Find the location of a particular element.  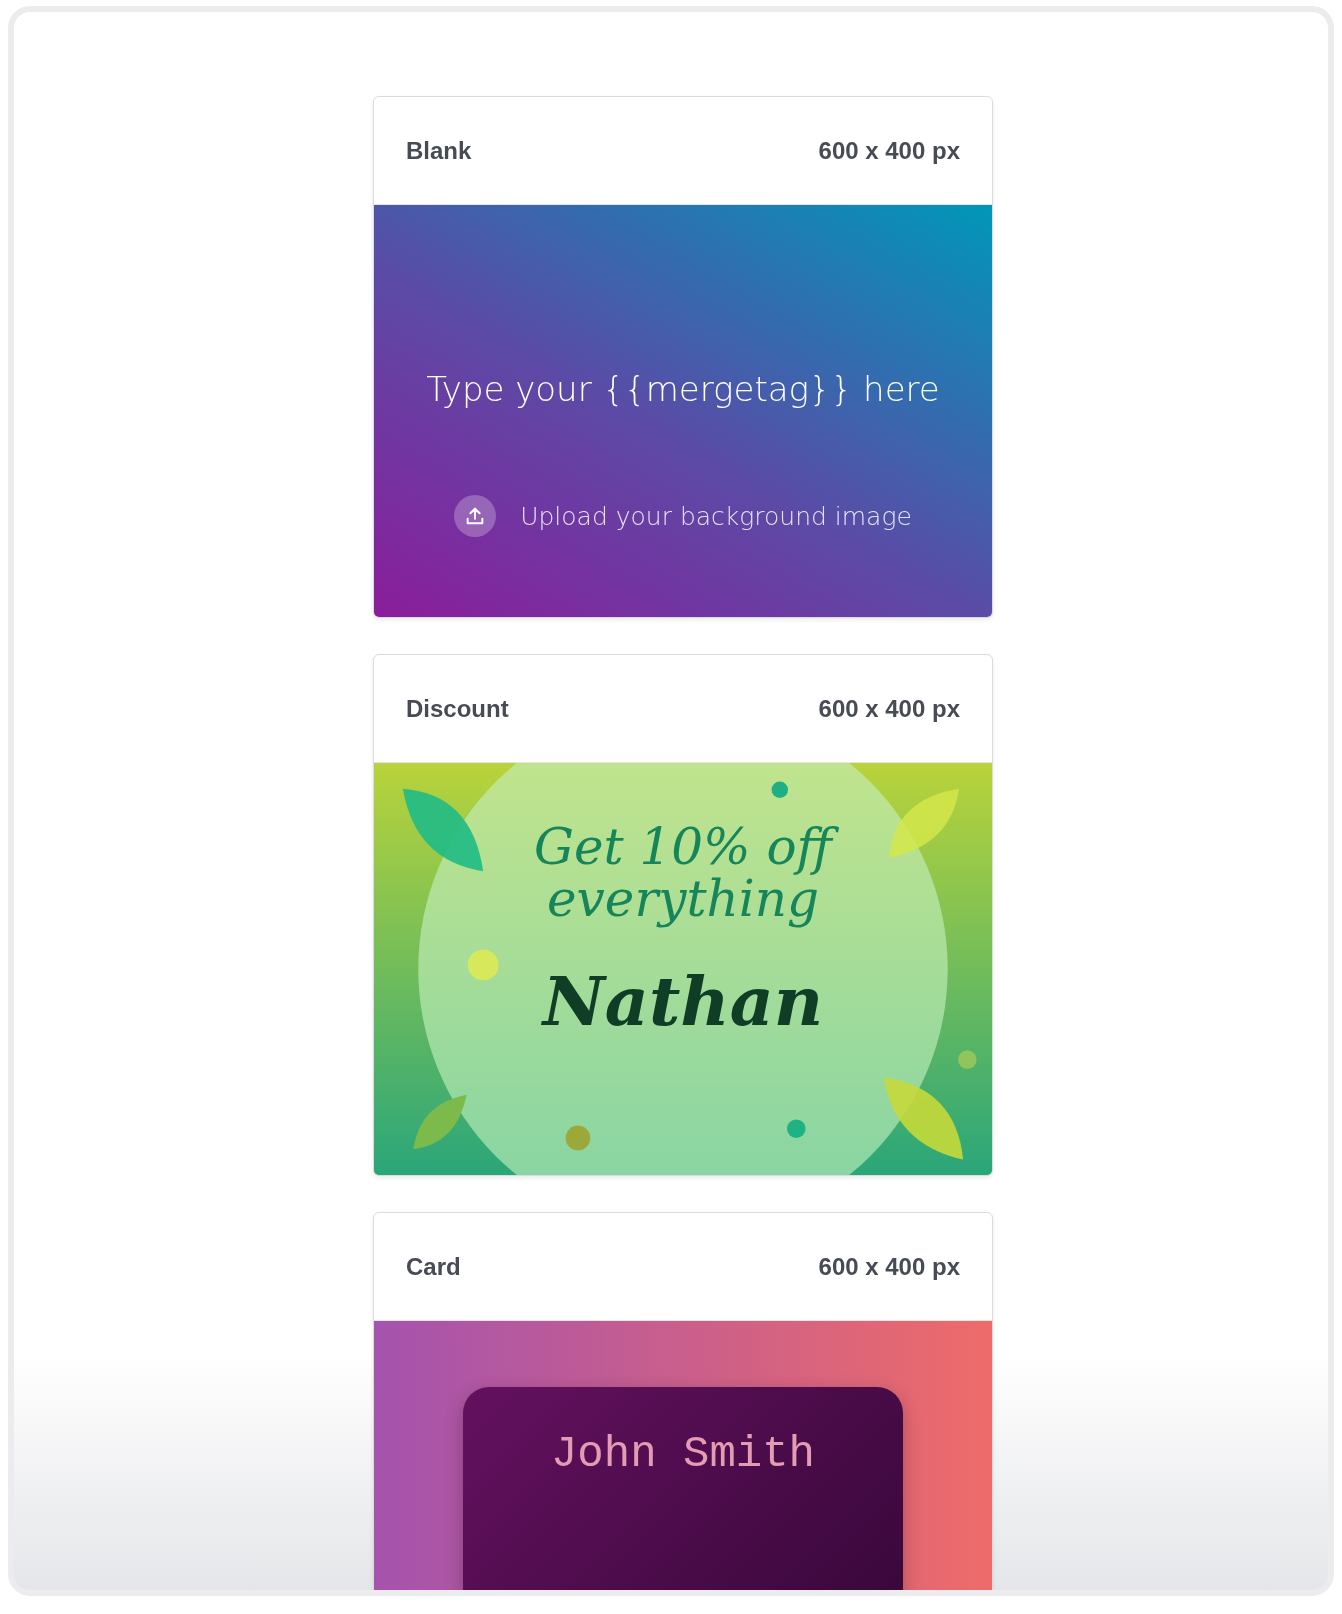

upload-link: Upload your background image is located at coordinates (716, 516).